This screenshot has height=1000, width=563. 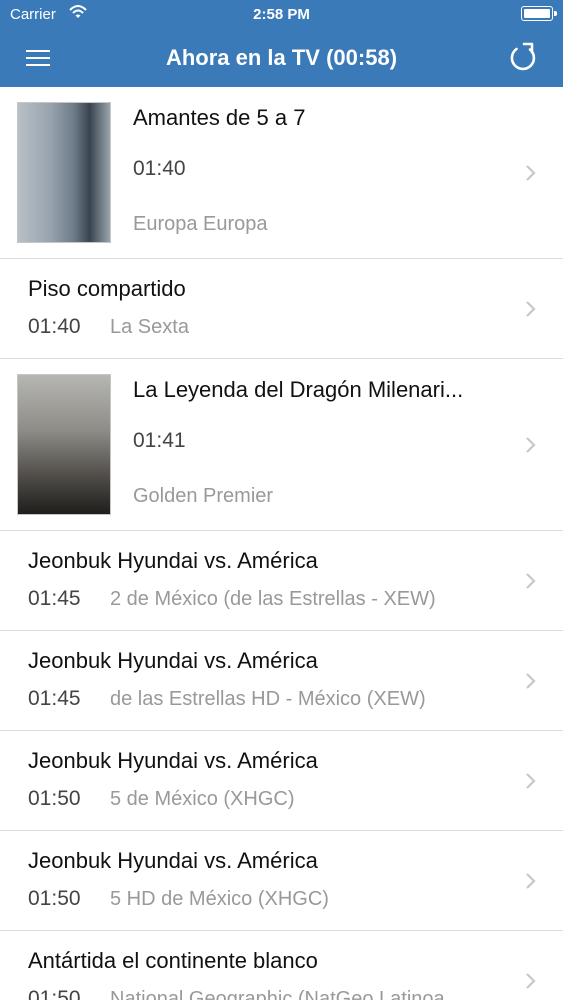 What do you see at coordinates (159, 440) in the screenshot?
I see `program-time: 01:41` at bounding box center [159, 440].